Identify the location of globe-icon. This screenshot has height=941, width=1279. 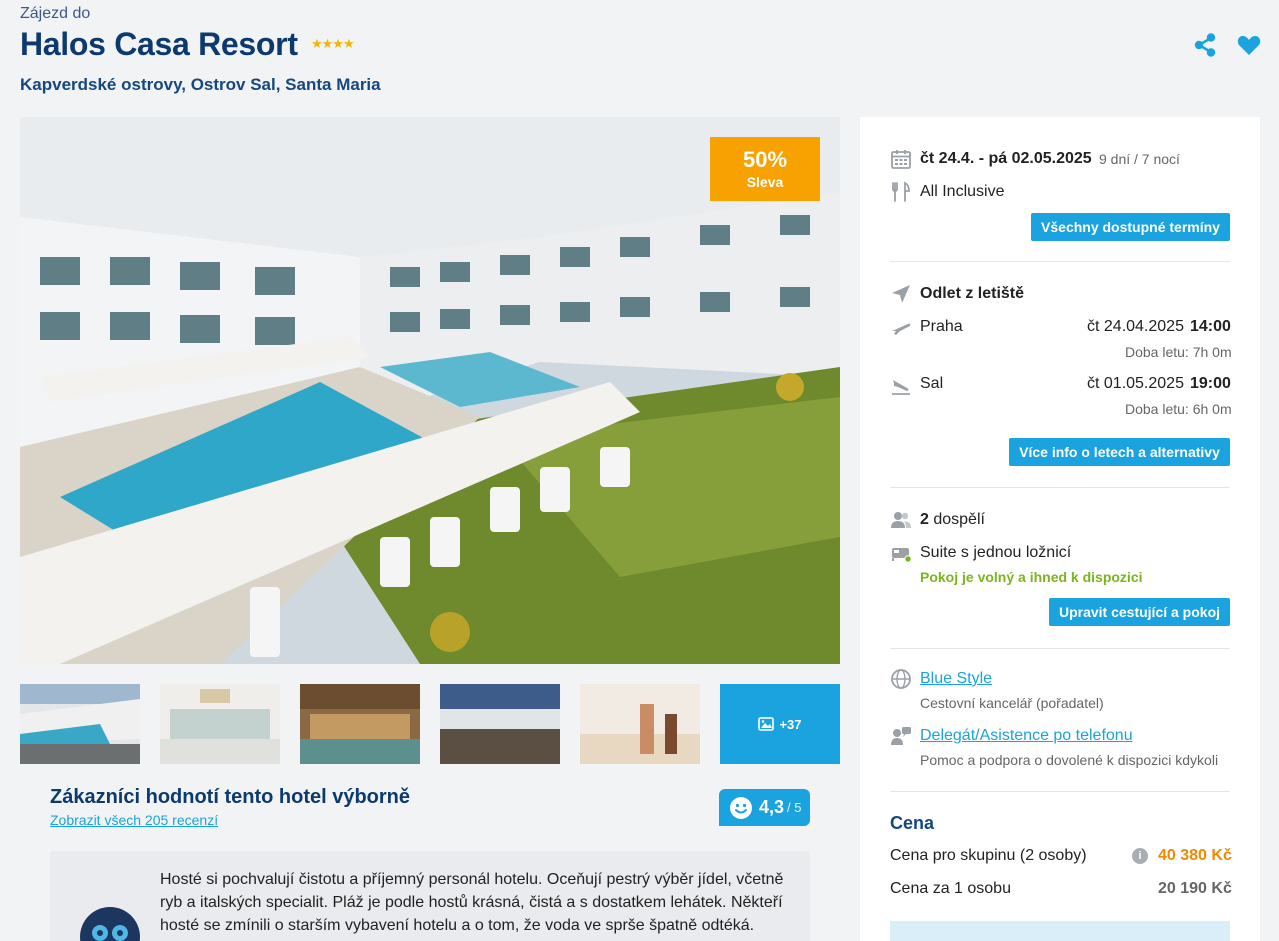
(901, 679).